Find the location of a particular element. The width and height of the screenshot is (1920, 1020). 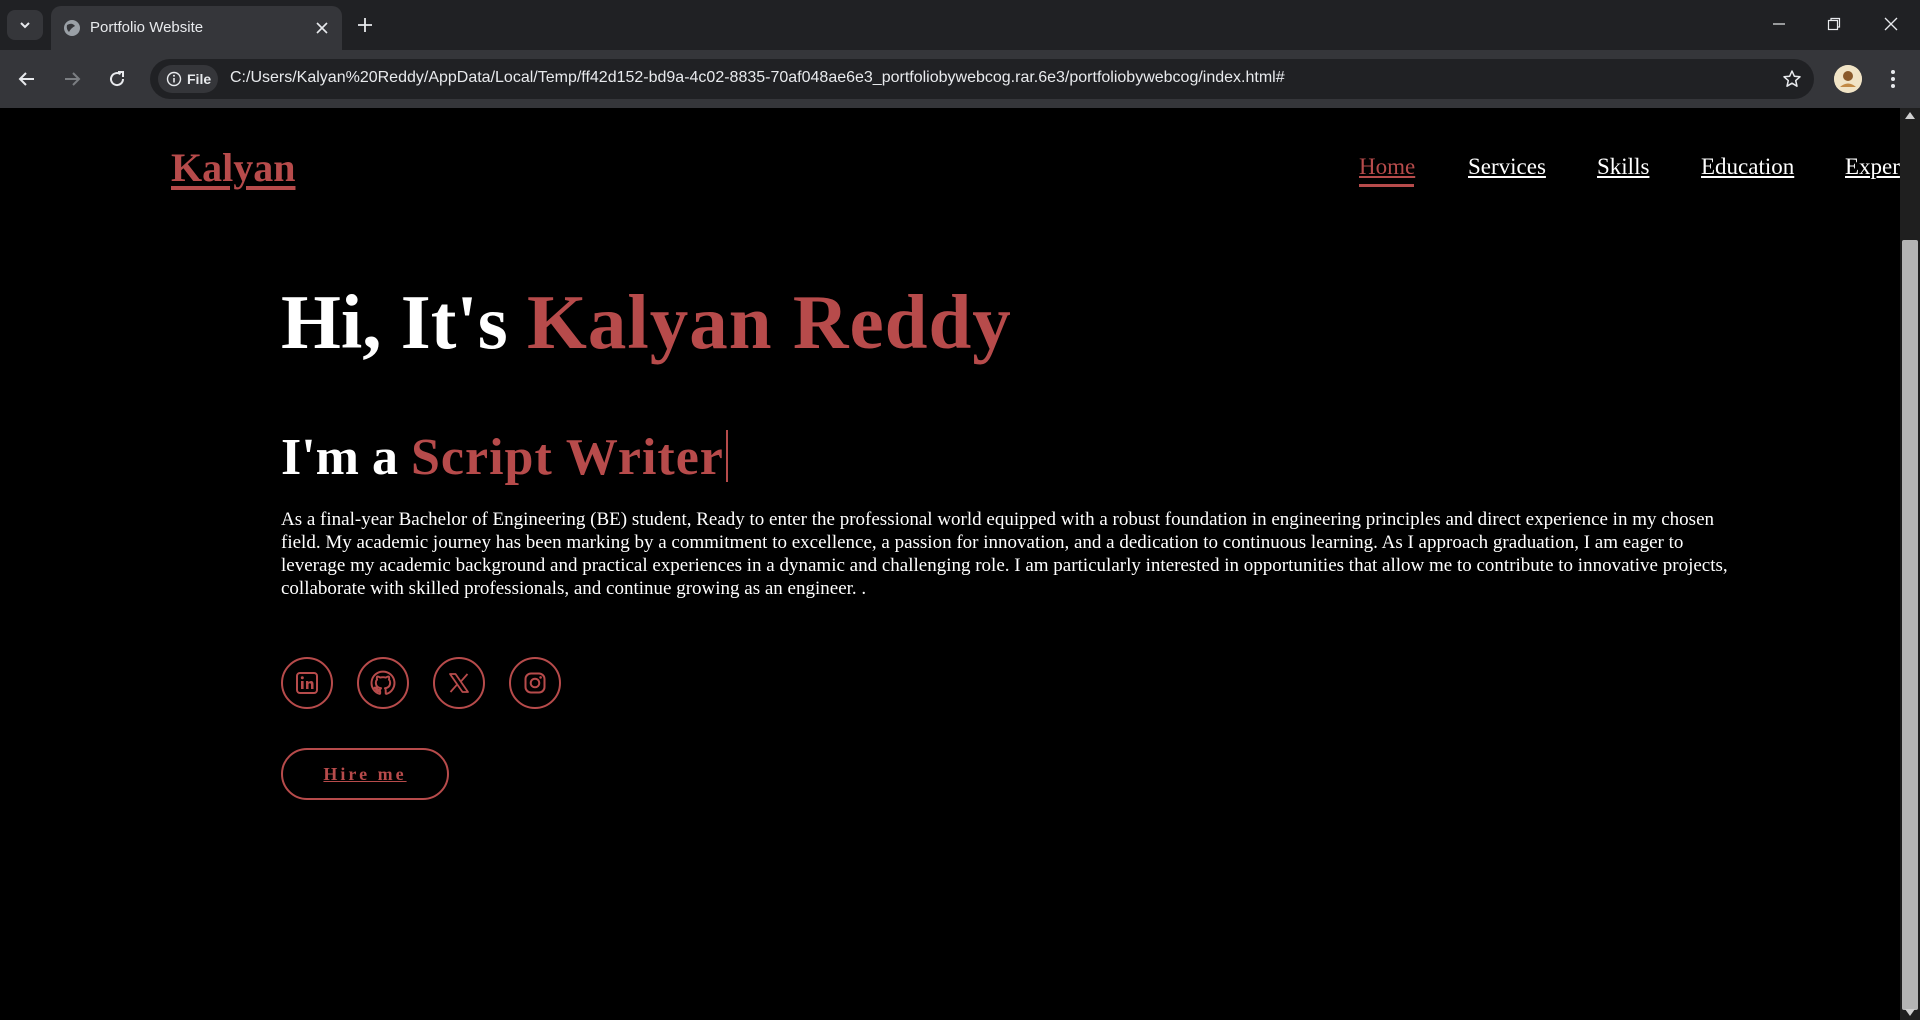

forward-button is located at coordinates (72, 79).